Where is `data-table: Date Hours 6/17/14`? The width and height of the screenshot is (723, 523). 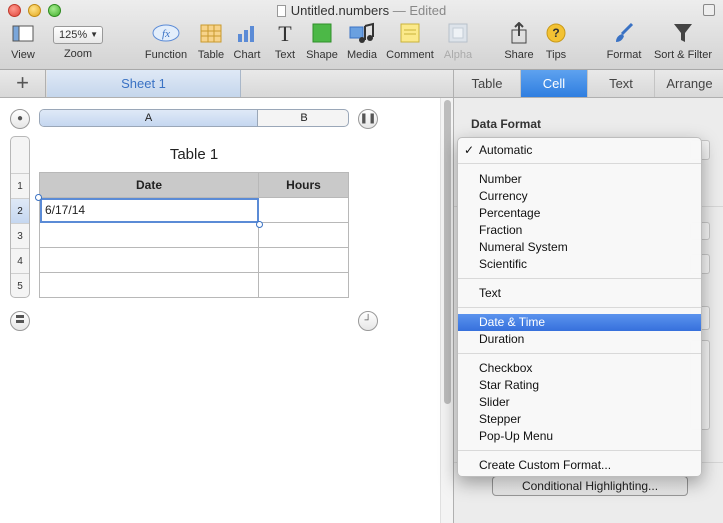 data-table: Date Hours 6/17/14 is located at coordinates (194, 235).